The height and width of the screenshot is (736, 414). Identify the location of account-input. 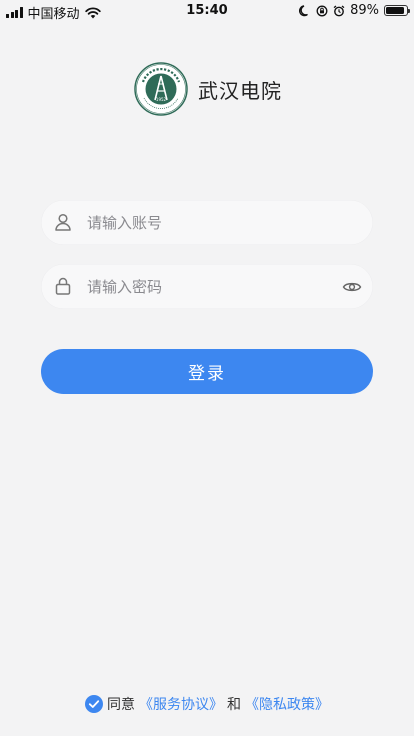
(207, 222).